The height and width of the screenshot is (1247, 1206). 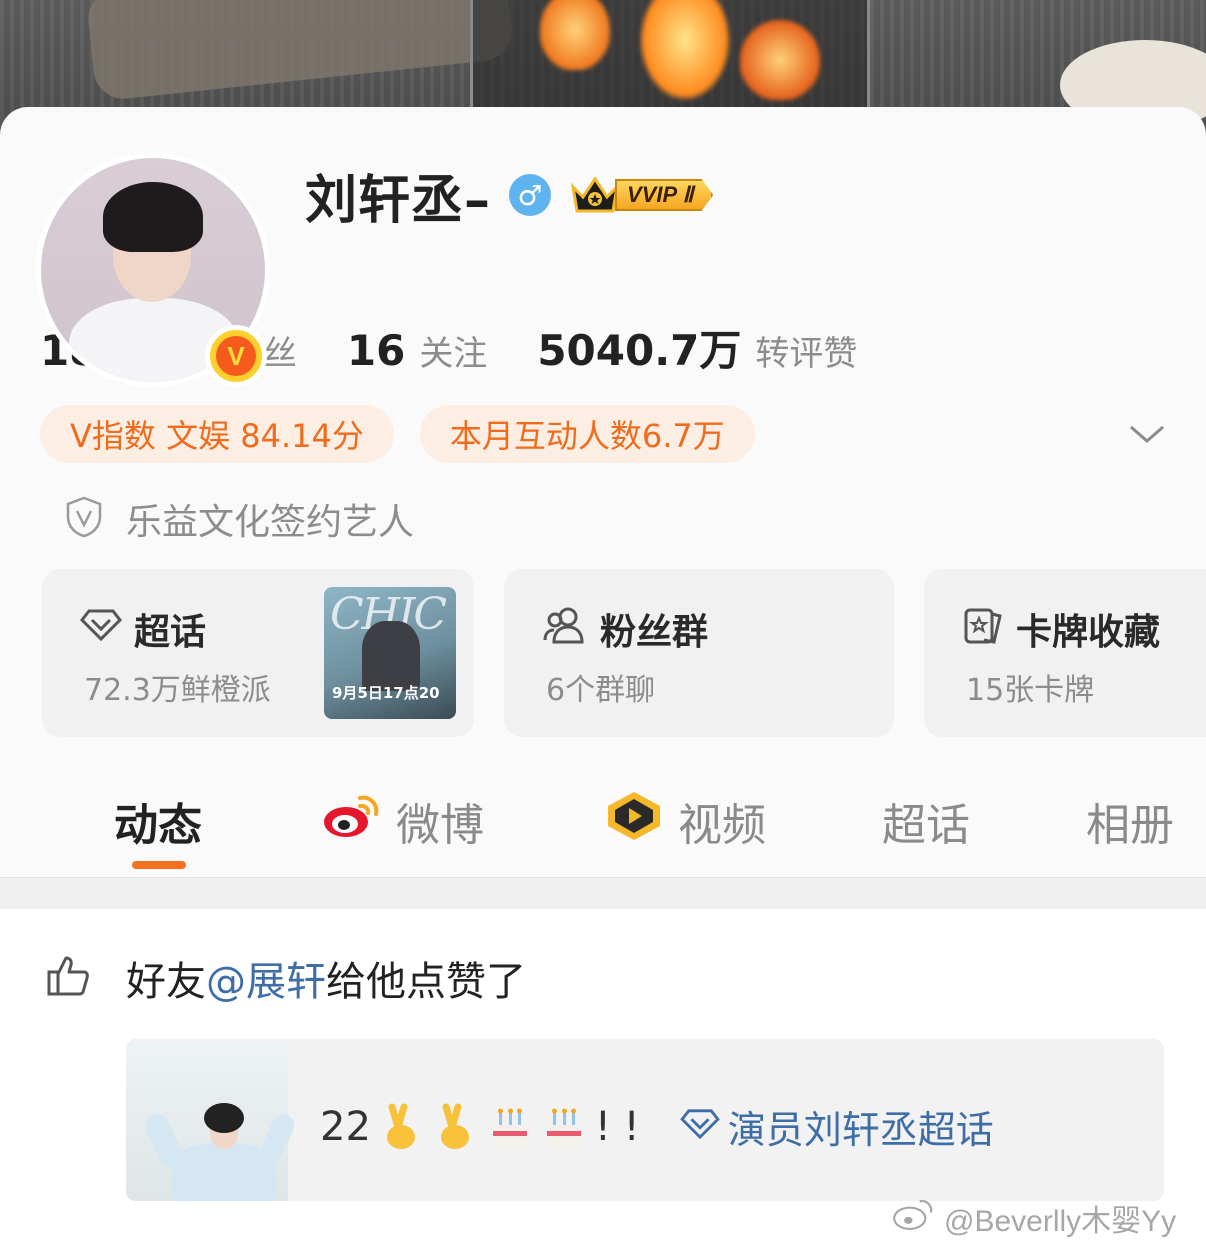 I want to click on stat-value: 5040.7万, so click(x=639, y=350).